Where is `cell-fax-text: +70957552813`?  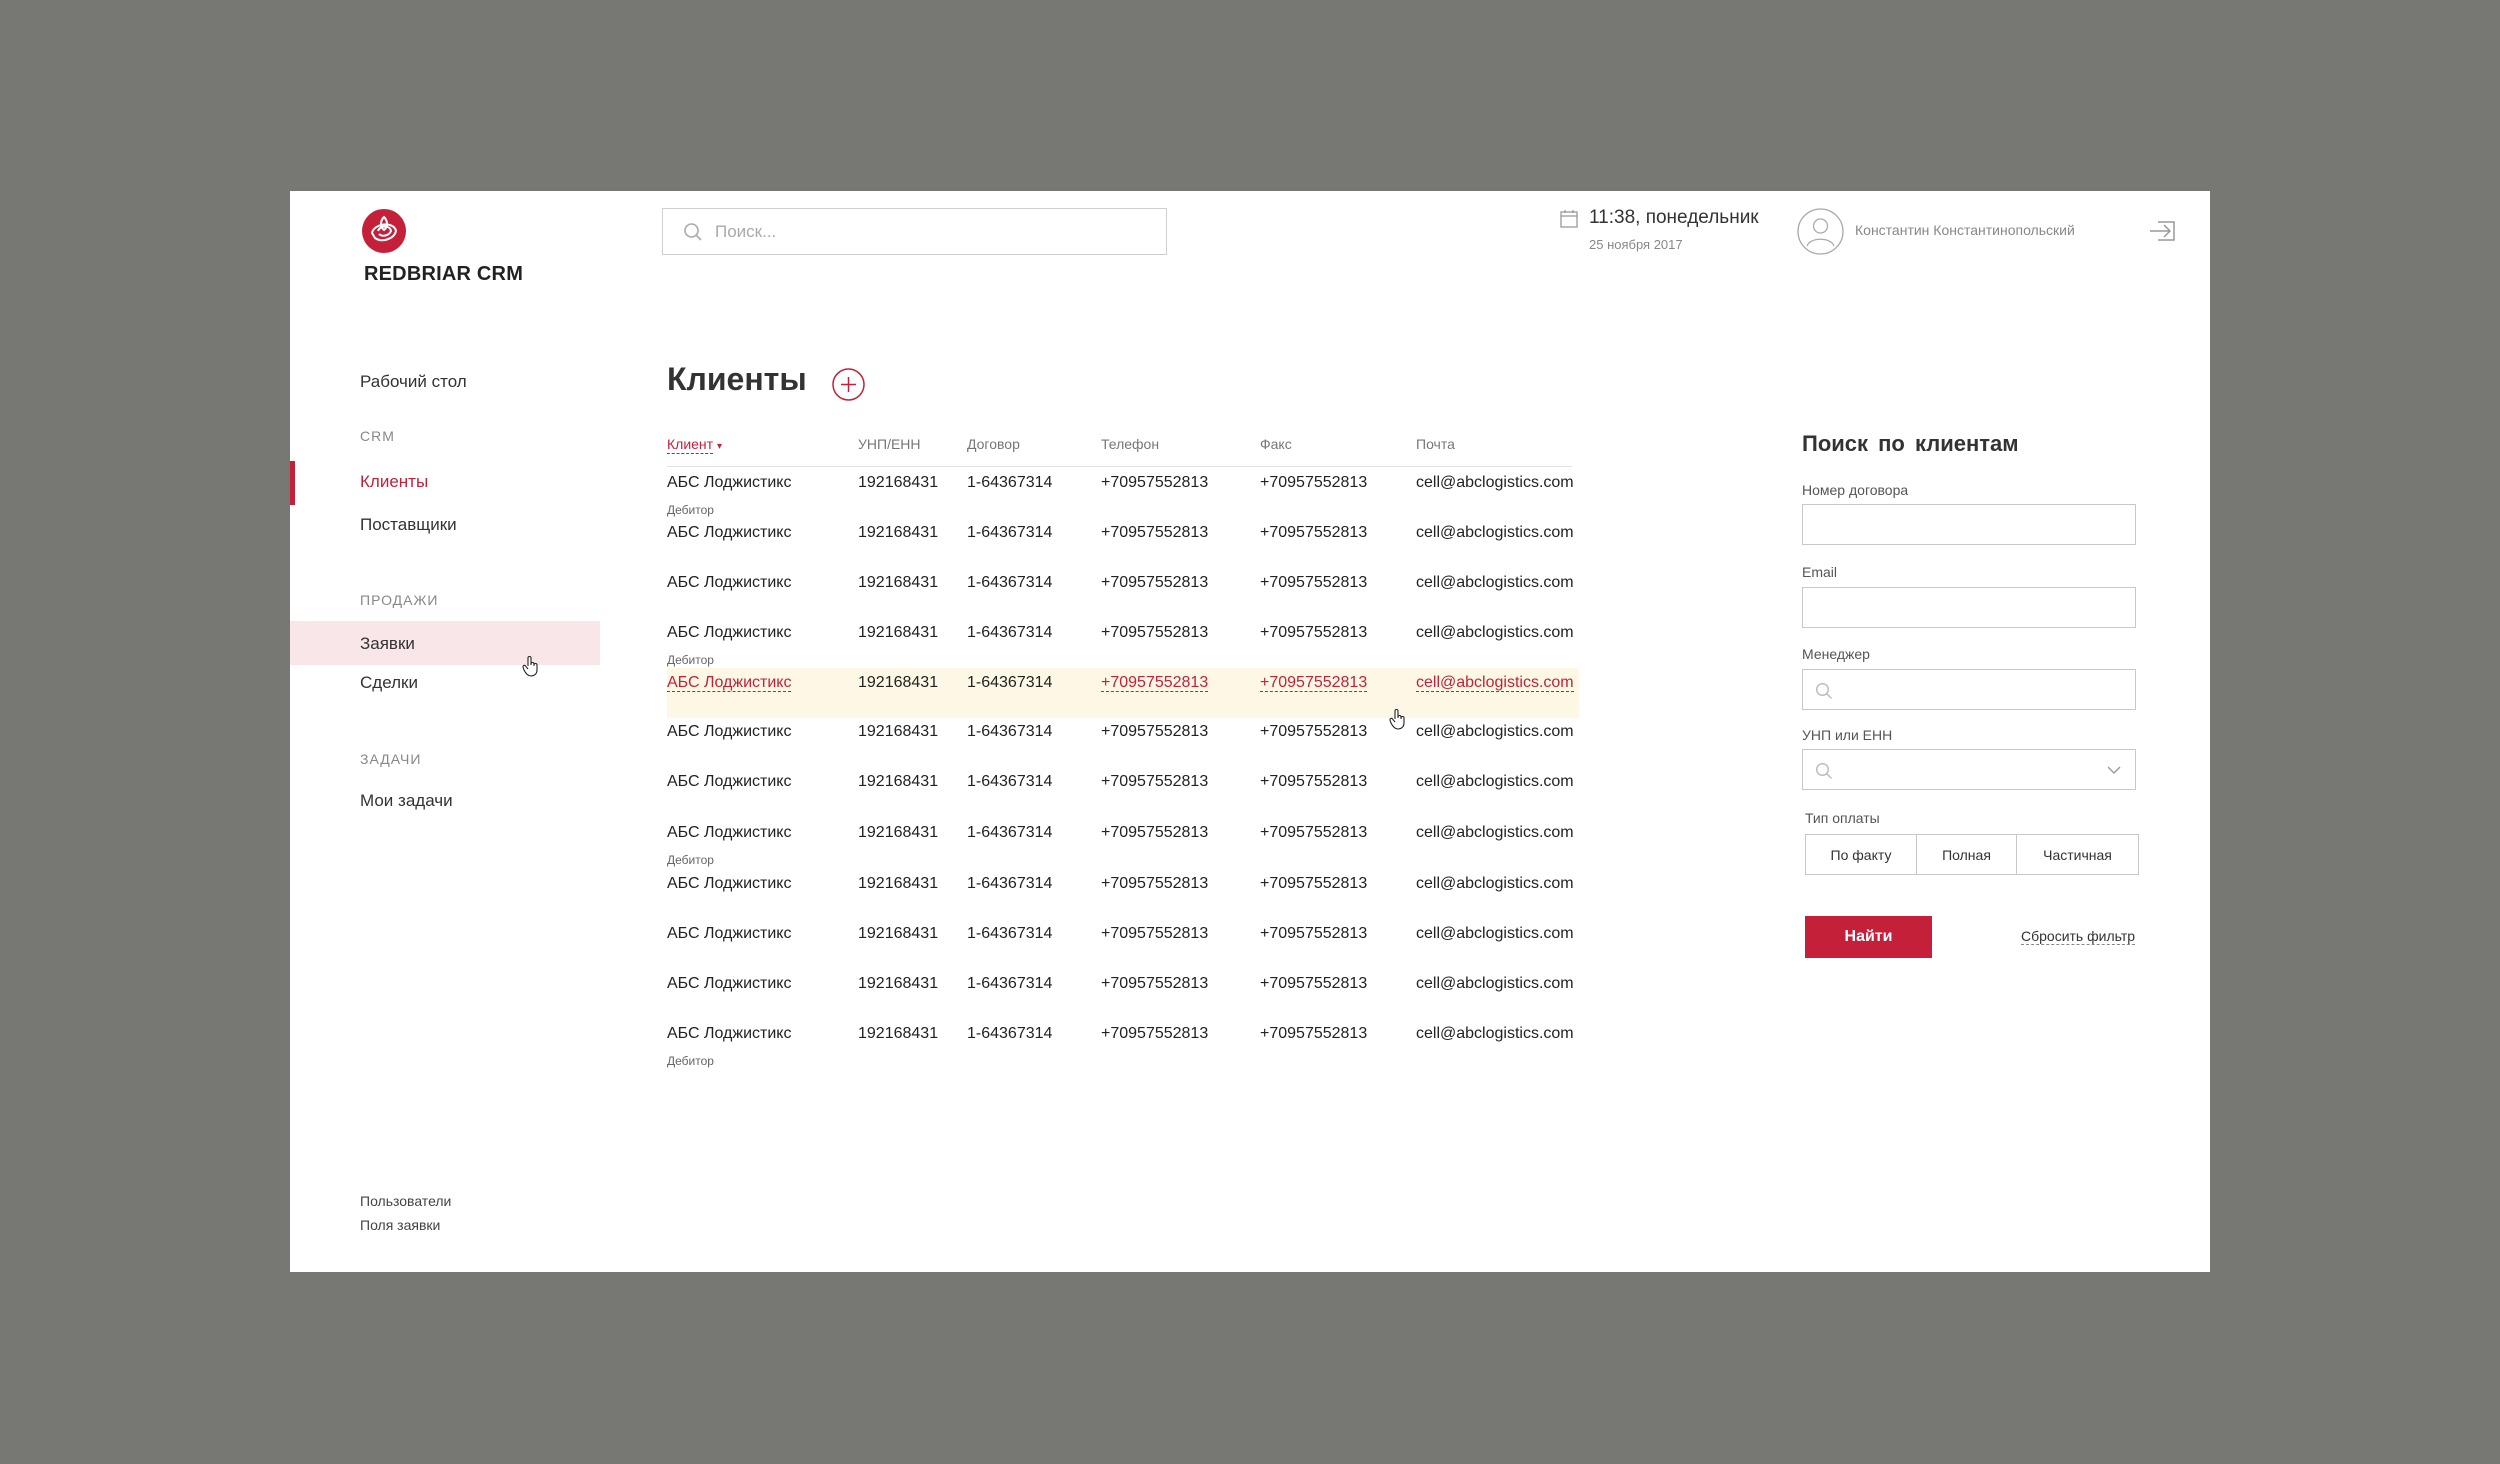
cell-fax-text: +70957552813 is located at coordinates (1314, 482).